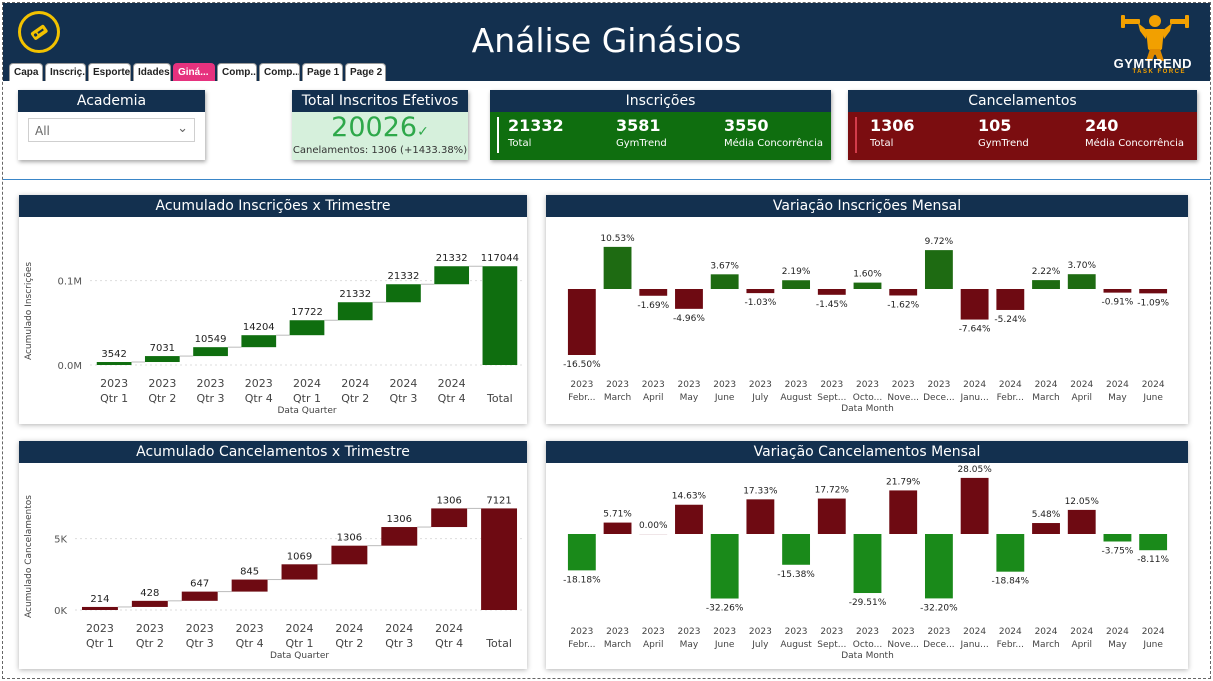  Describe the element at coordinates (273, 452) in the screenshot. I see `canc-waterfall-title: Acumulado Cancelamentos x Trimestre` at that location.